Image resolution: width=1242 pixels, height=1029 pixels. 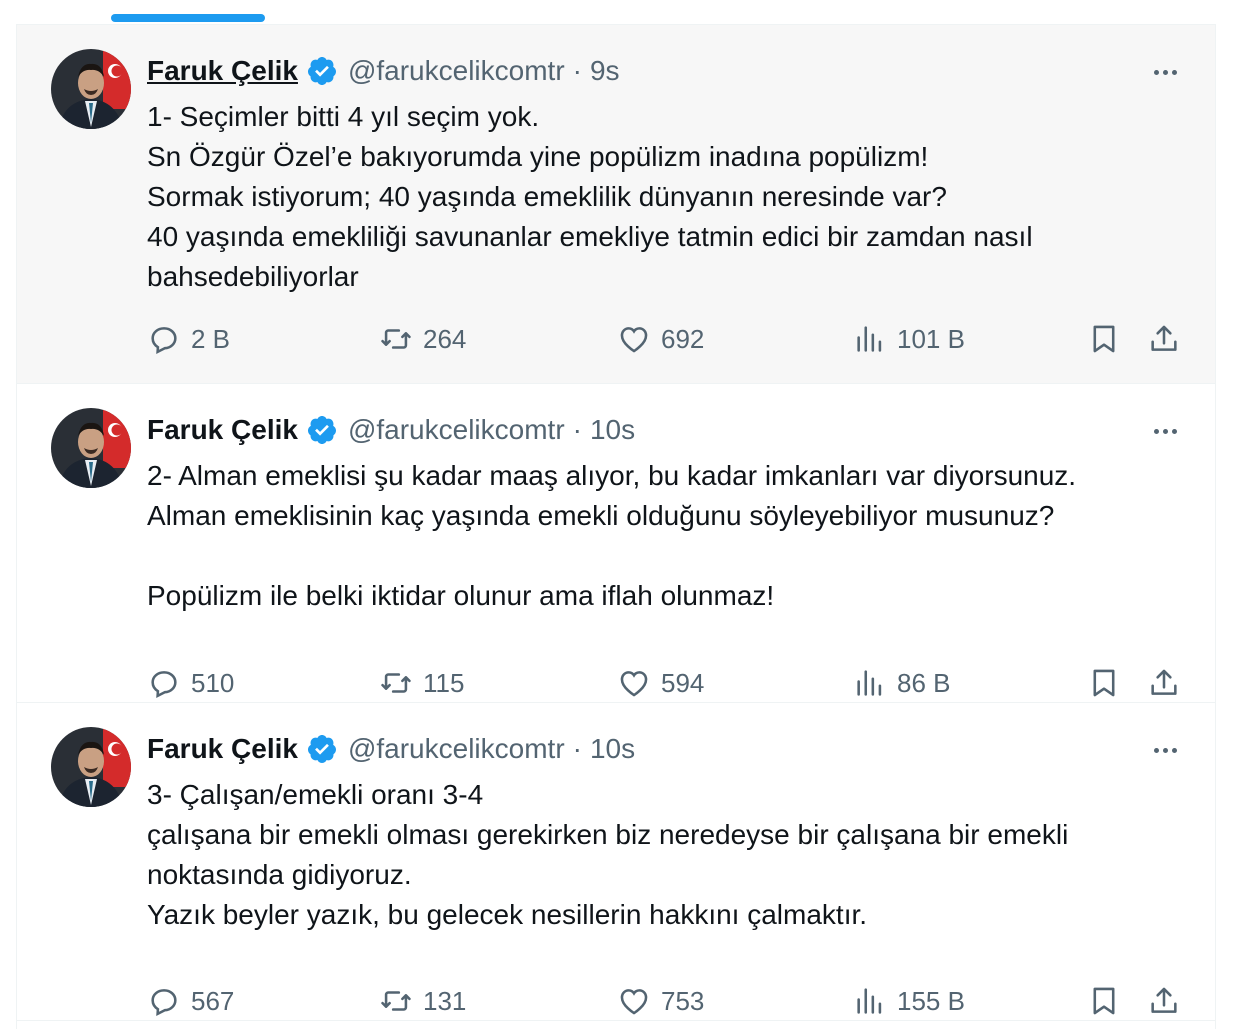 I want to click on tweet-line, so click(x=667, y=556).